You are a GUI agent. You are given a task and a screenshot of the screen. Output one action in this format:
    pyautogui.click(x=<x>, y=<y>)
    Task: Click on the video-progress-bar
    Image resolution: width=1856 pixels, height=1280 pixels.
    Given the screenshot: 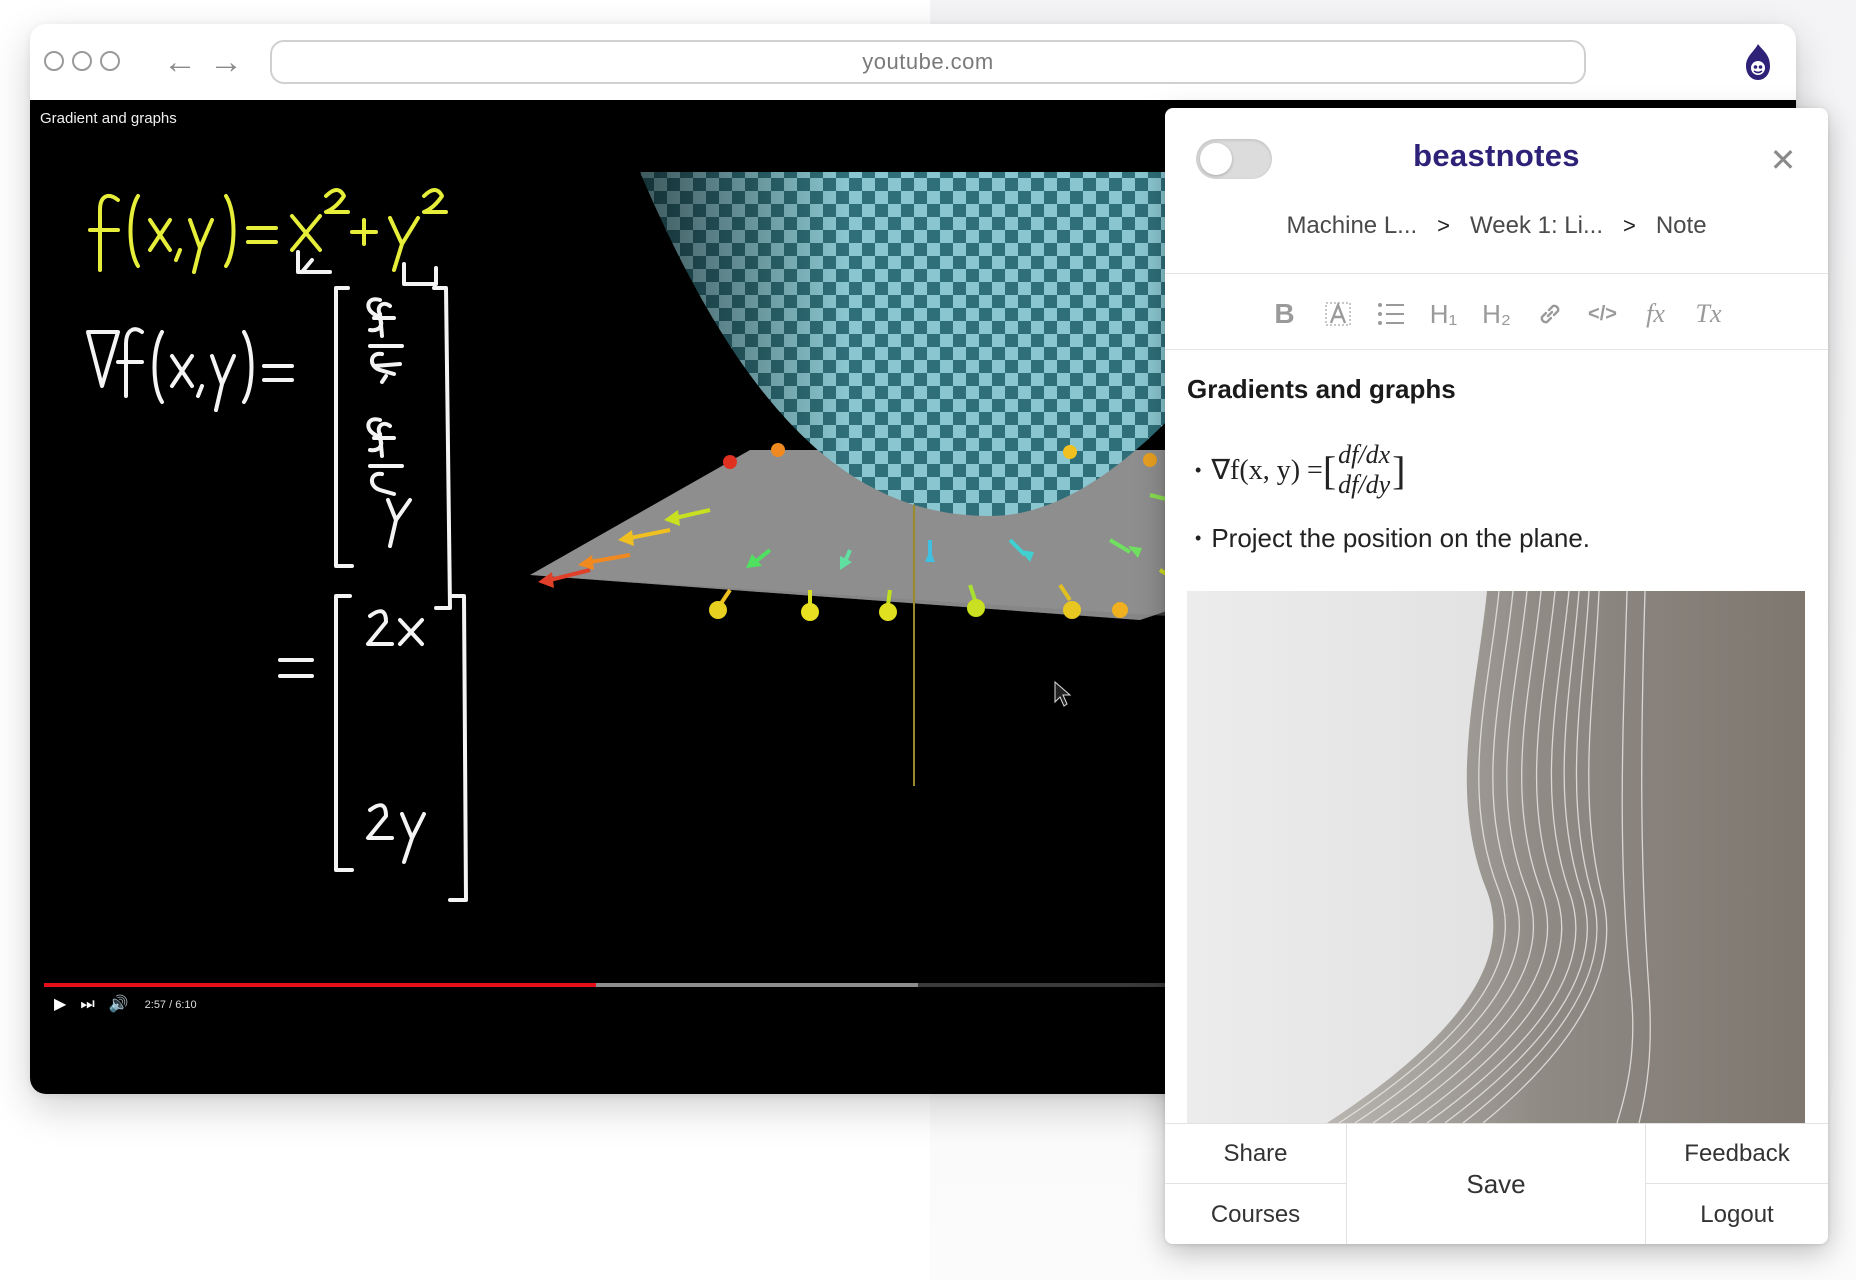 What is the action you would take?
    pyautogui.click(x=619, y=985)
    